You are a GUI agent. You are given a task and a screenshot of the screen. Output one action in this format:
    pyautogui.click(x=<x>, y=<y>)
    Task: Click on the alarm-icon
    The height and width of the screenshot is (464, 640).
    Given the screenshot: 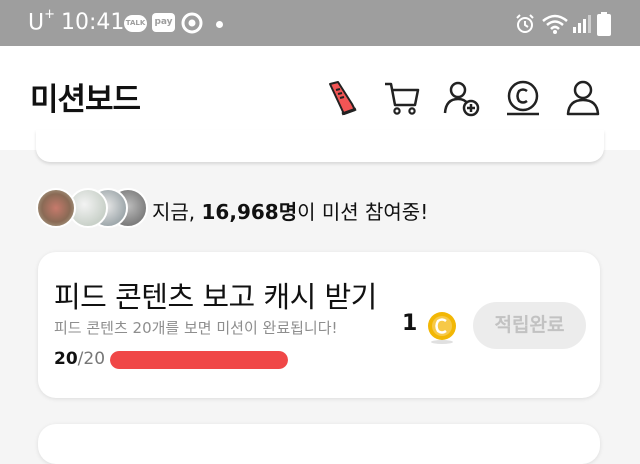 What is the action you would take?
    pyautogui.click(x=525, y=23)
    